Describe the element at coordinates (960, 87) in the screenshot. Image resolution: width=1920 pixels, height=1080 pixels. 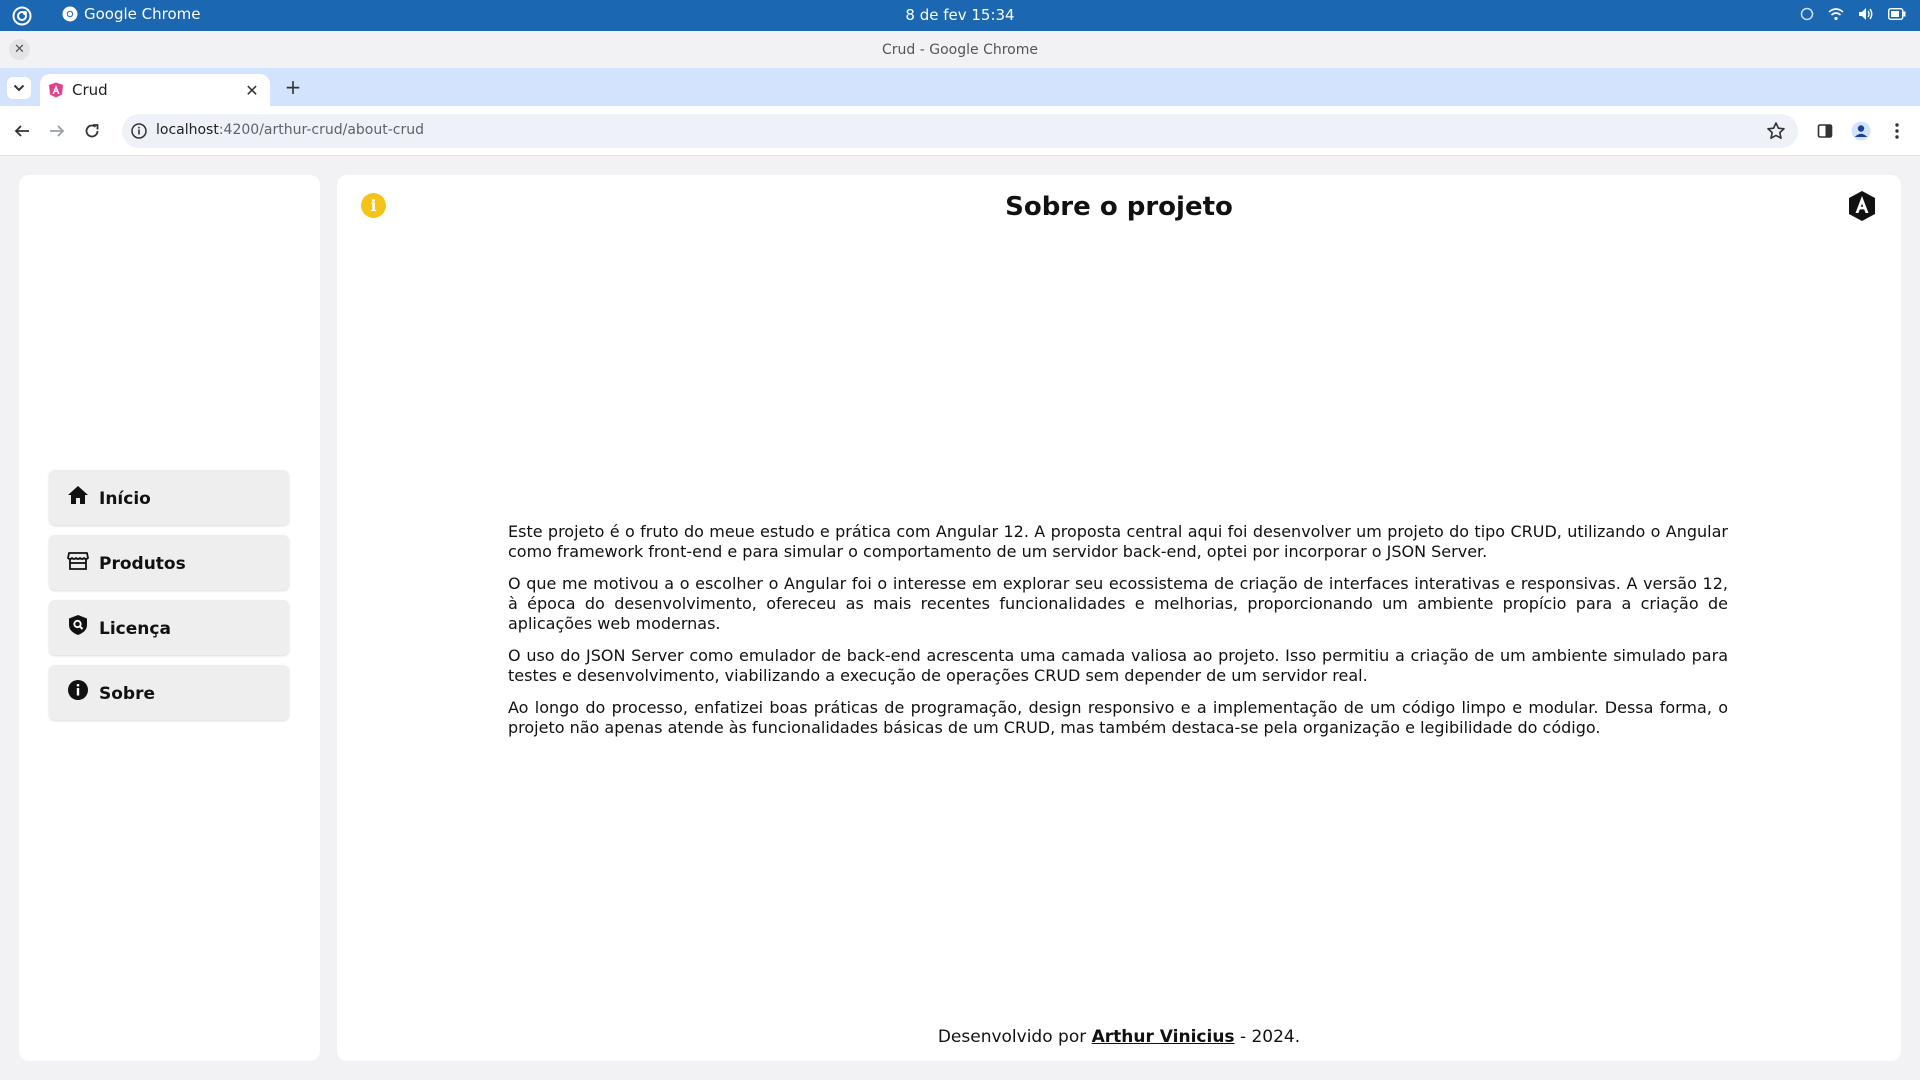
I see `tab-strip: Crud ✕ +` at that location.